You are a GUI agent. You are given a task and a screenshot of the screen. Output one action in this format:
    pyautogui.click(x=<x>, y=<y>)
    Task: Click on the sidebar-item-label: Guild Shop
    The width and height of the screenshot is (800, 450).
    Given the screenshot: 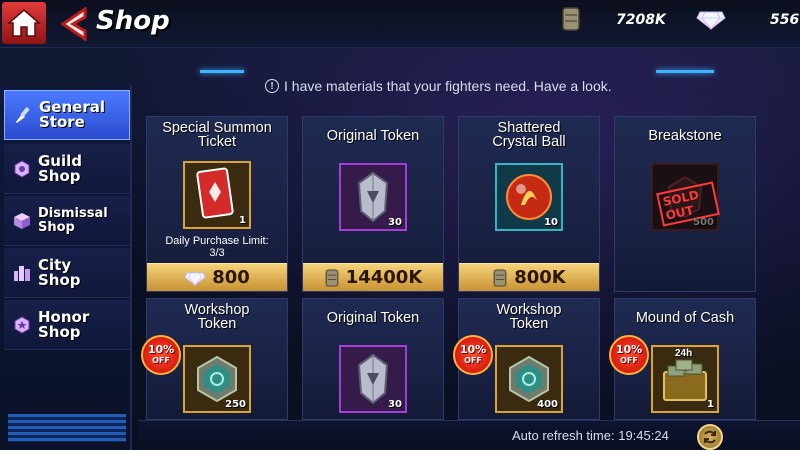 What is the action you would take?
    pyautogui.click(x=60, y=168)
    